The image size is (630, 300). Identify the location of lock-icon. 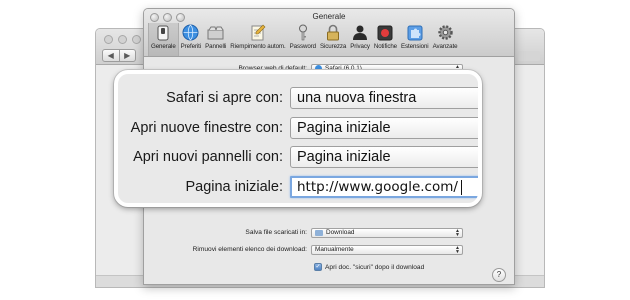
(333, 32).